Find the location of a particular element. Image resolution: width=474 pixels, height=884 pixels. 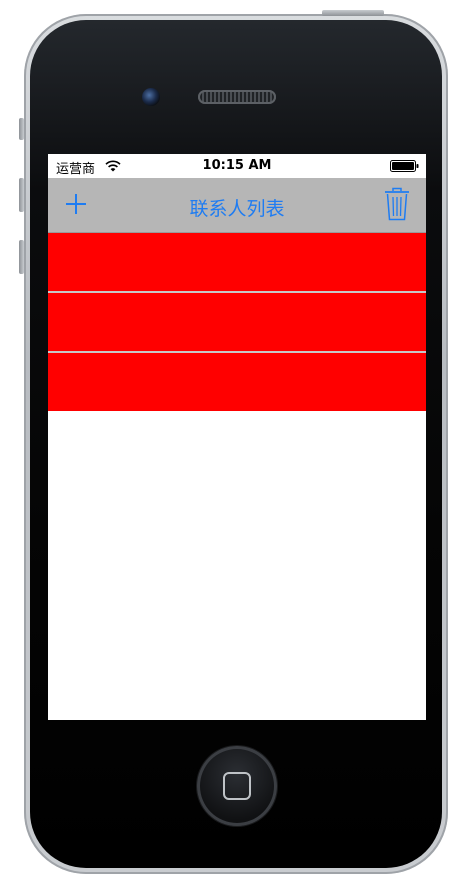

page-title: 联系人列表 is located at coordinates (237, 209).